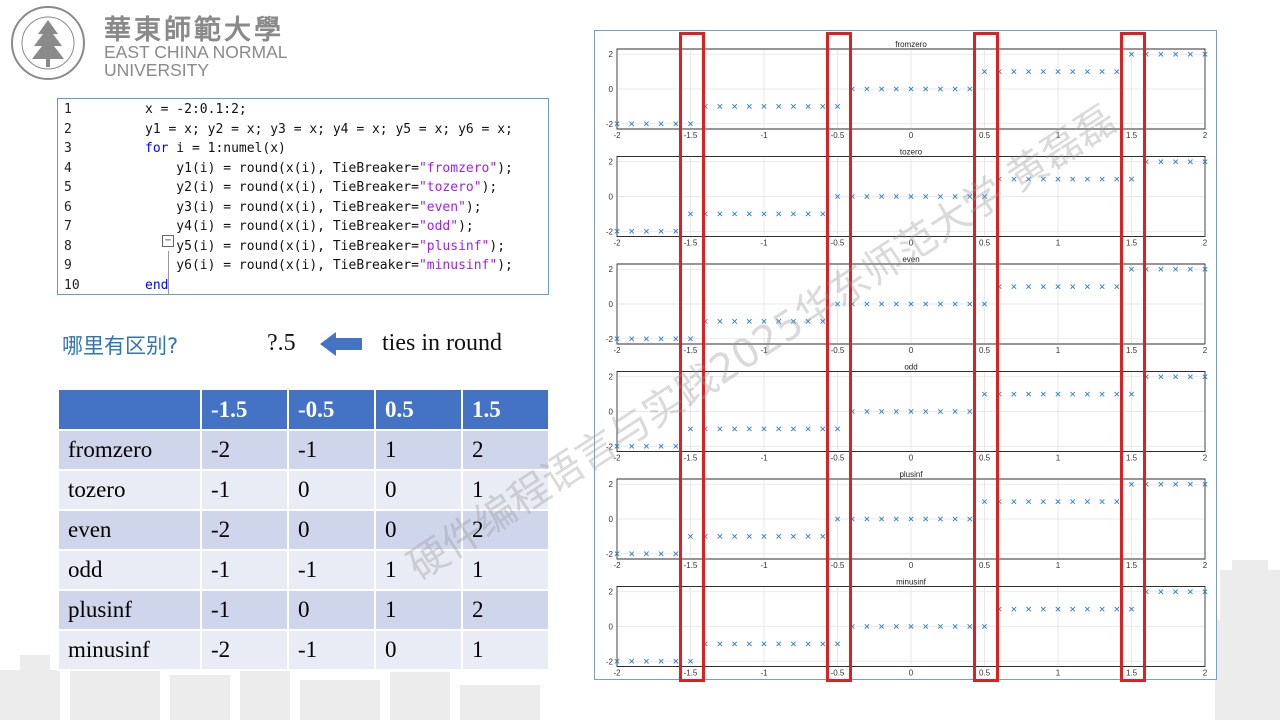 This screenshot has width=1280, height=720. What do you see at coordinates (129, 570) in the screenshot?
I see `row-label: odd` at bounding box center [129, 570].